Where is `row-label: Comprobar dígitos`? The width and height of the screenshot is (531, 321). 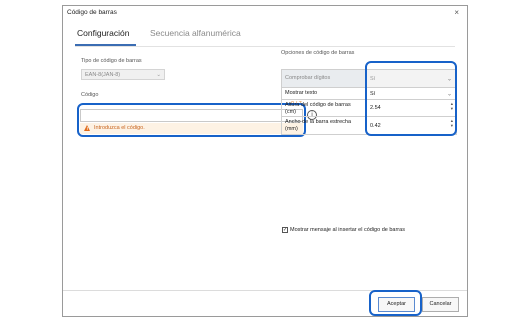 row-label: Comprobar dígitos is located at coordinates (324, 78).